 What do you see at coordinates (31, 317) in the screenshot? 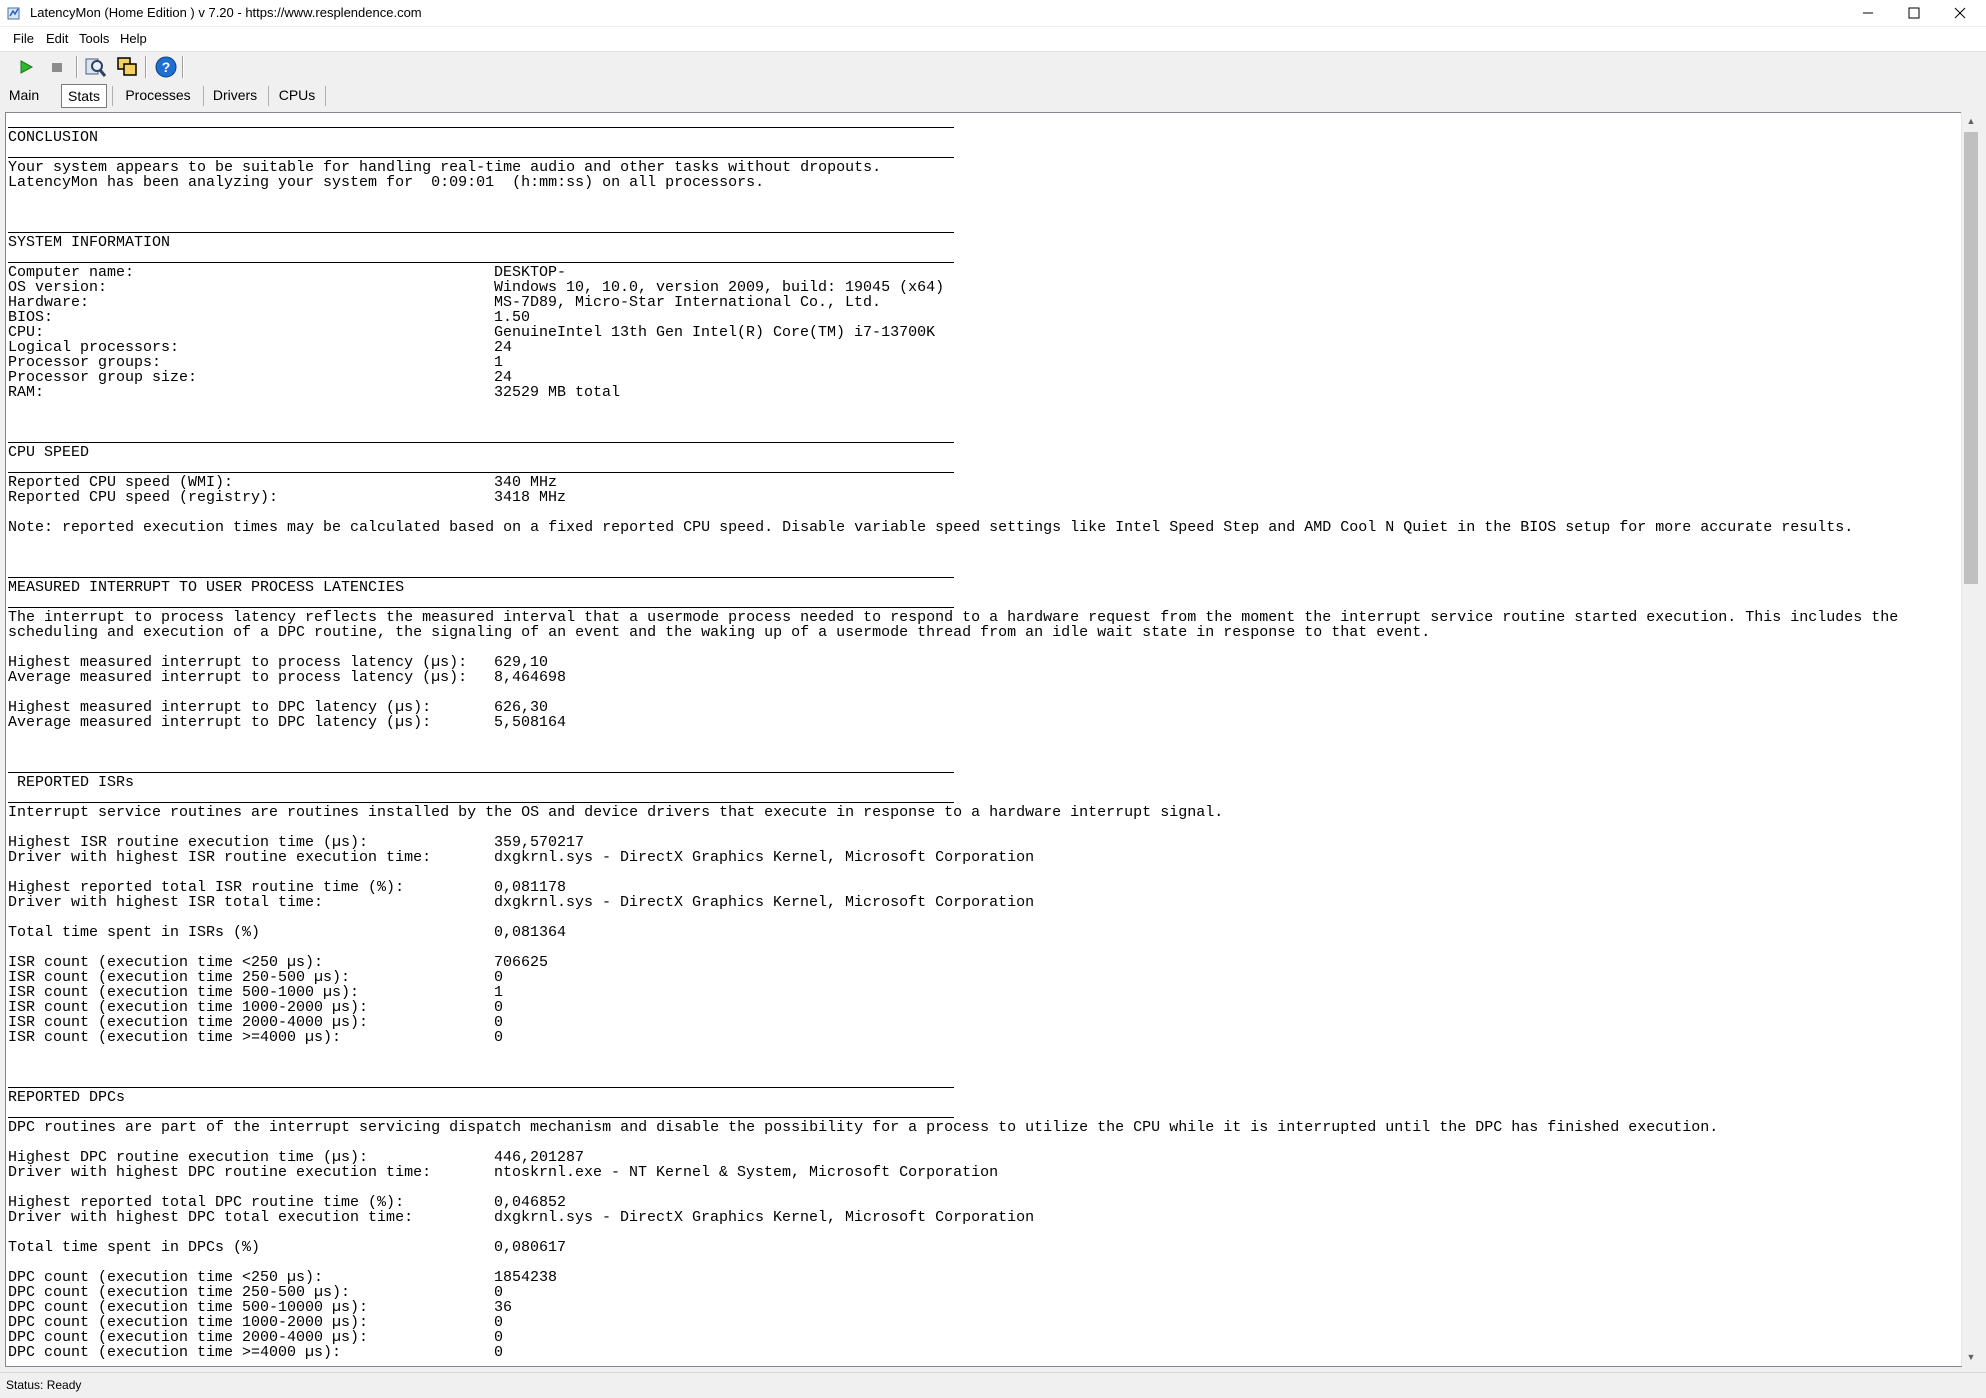
I see `info-label: BIOS:` at bounding box center [31, 317].